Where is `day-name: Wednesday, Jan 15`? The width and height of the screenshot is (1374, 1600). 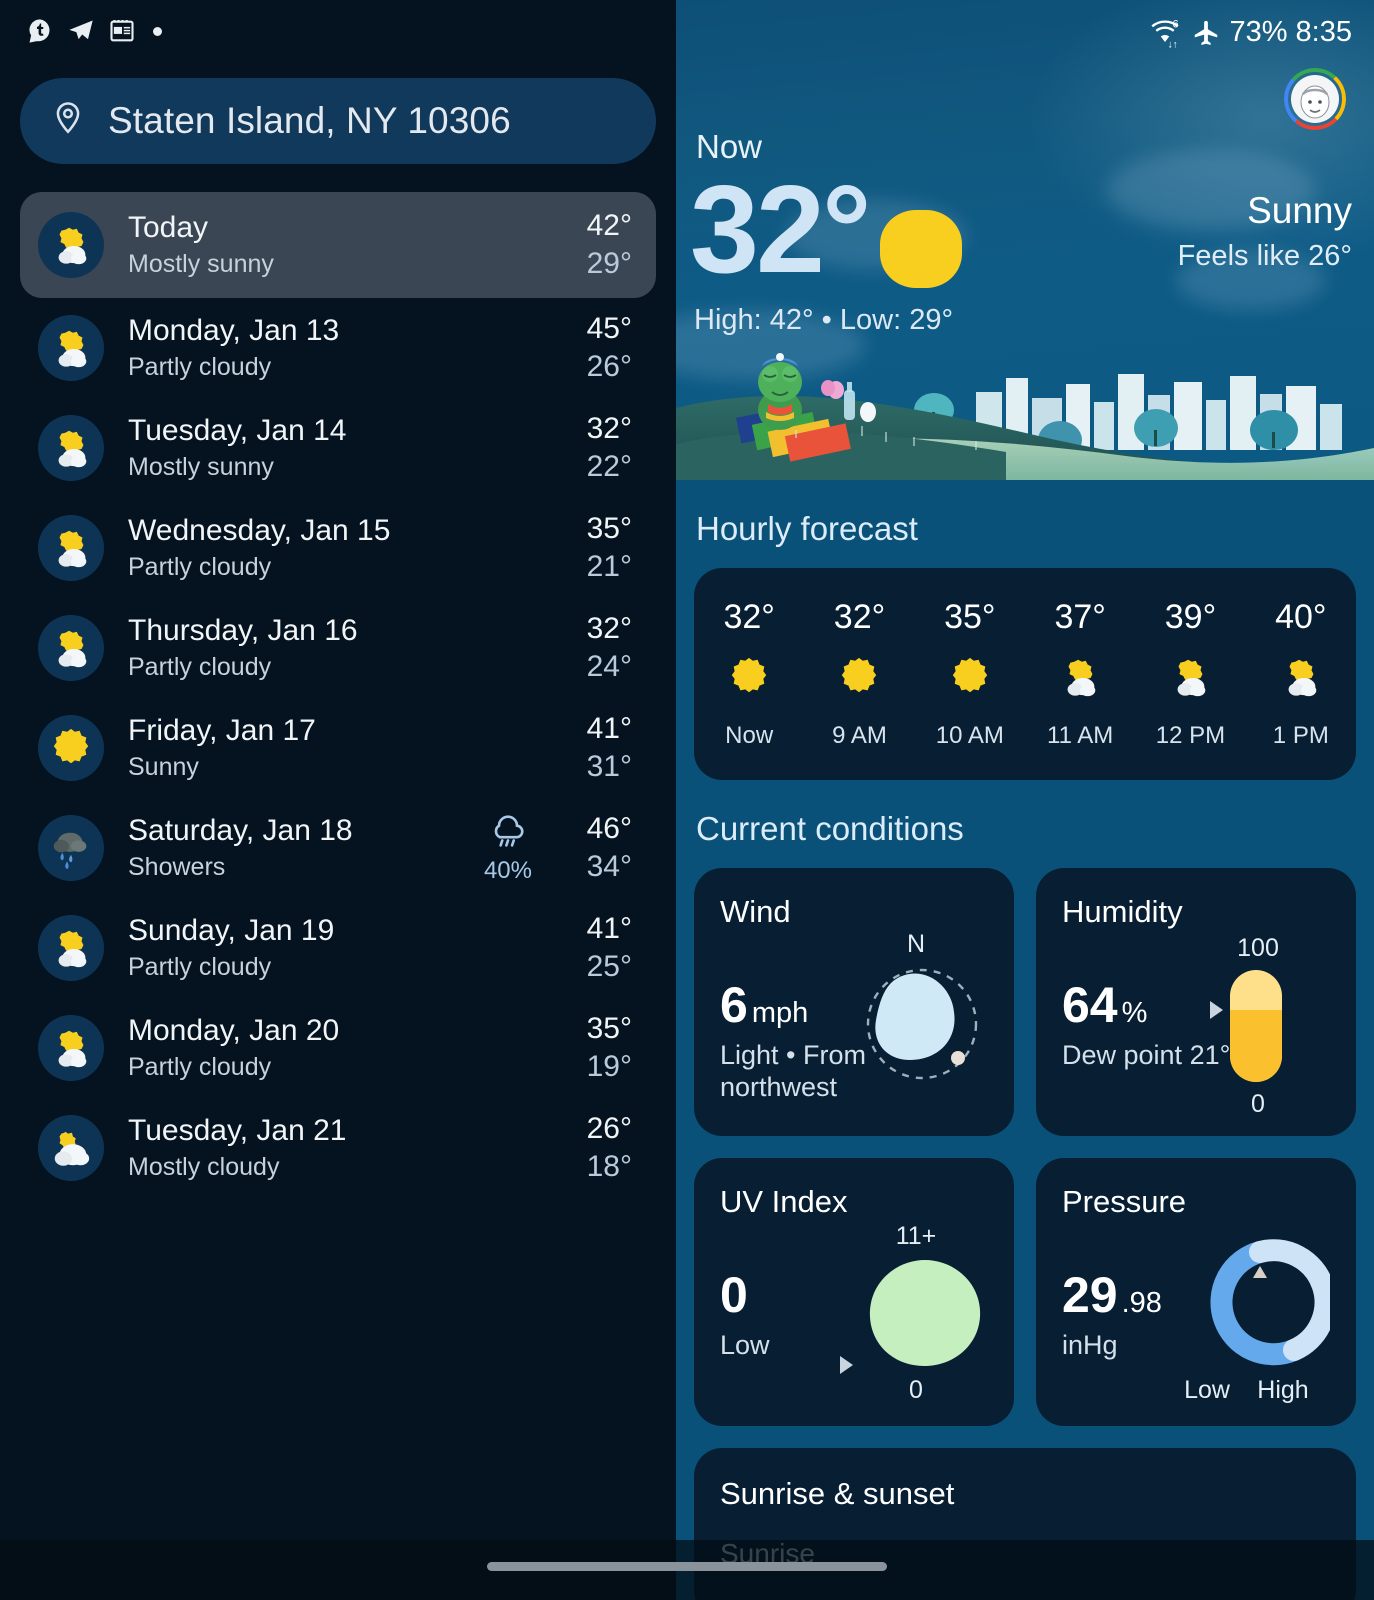 day-name: Wednesday, Jan 15 is located at coordinates (259, 531).